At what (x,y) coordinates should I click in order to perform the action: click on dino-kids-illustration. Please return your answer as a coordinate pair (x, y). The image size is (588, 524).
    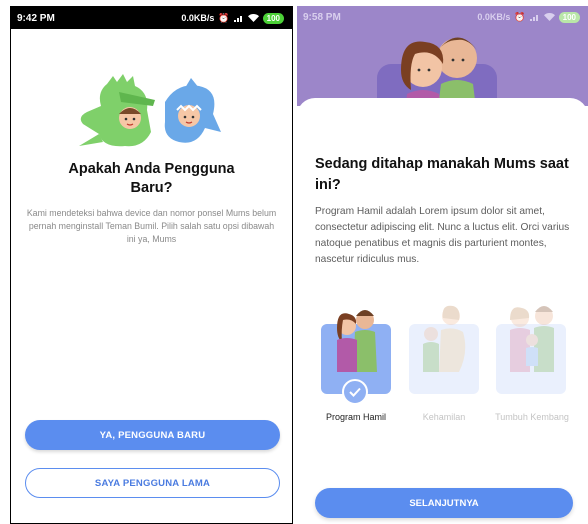
    Looking at the image, I should click on (150, 110).